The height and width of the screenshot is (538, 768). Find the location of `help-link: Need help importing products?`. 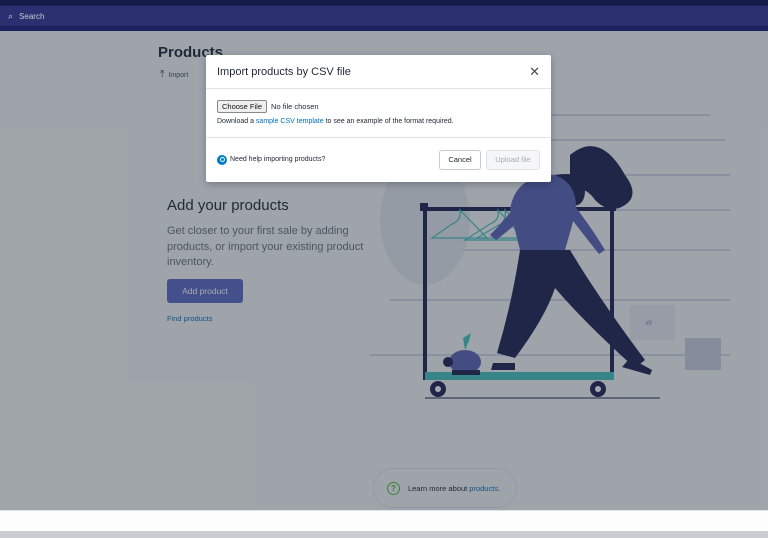

help-link: Need help importing products? is located at coordinates (328, 159).